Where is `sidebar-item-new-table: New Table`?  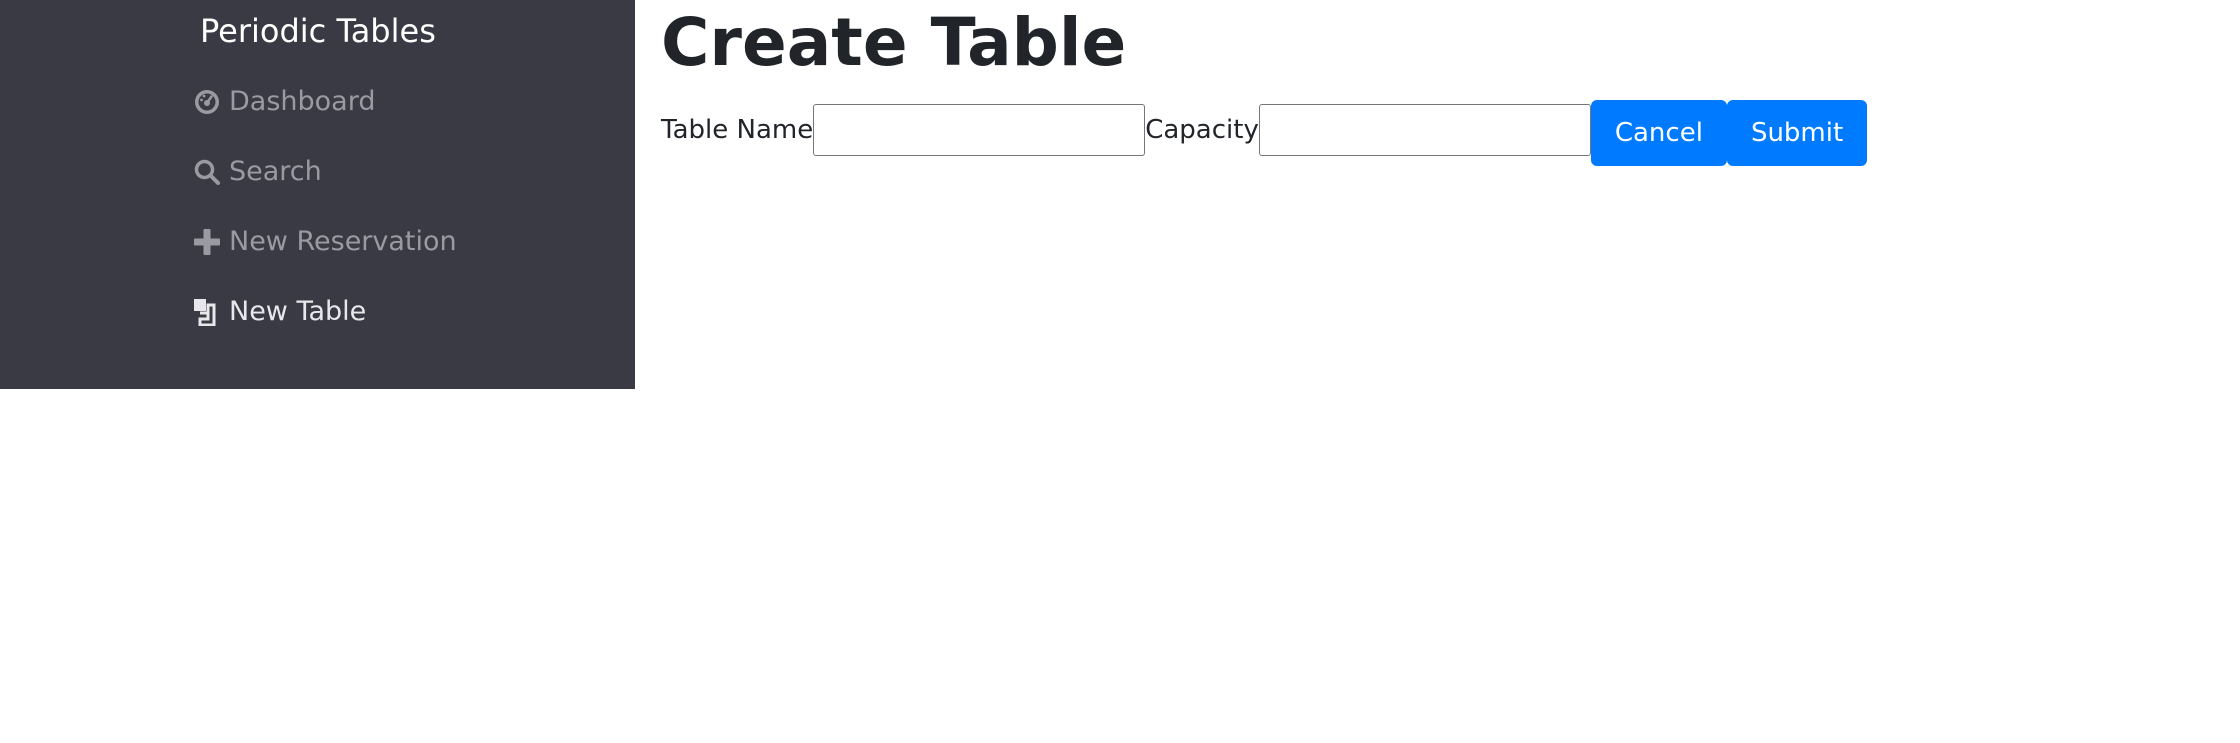 sidebar-item-new-table: New Table is located at coordinates (279, 311).